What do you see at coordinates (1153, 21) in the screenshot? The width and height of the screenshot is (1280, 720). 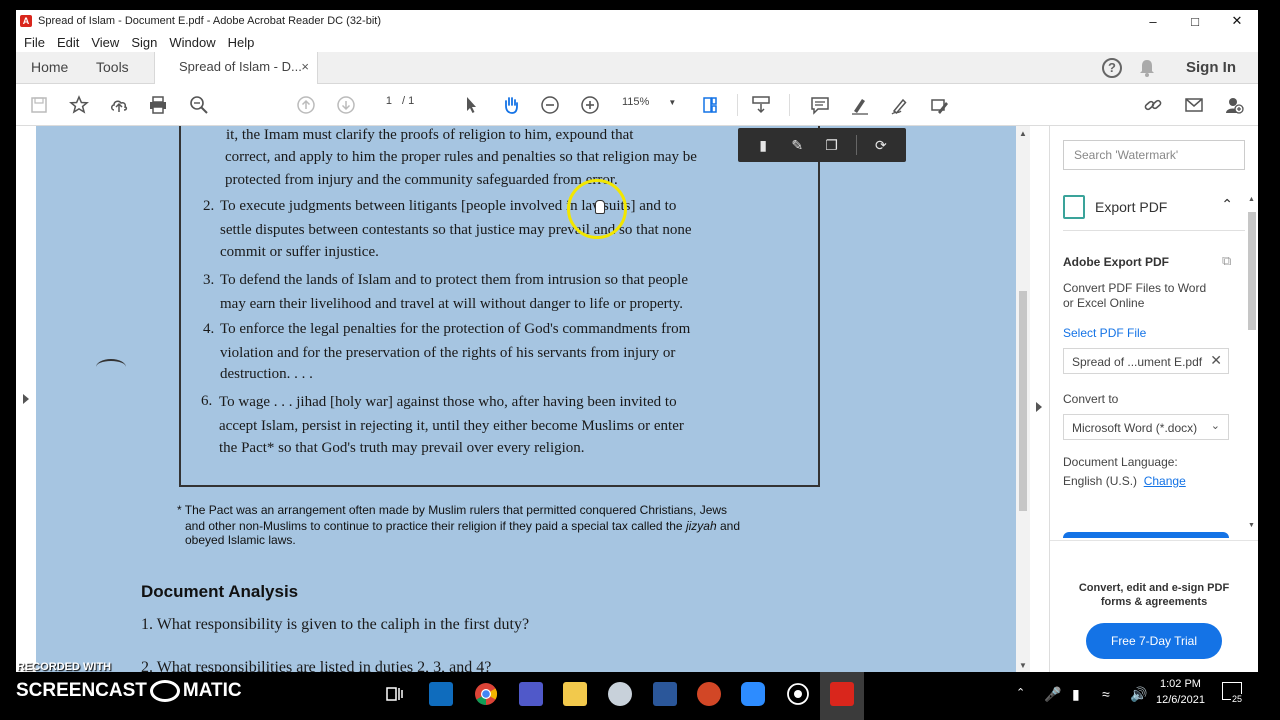 I see `minimize-button: –` at bounding box center [1153, 21].